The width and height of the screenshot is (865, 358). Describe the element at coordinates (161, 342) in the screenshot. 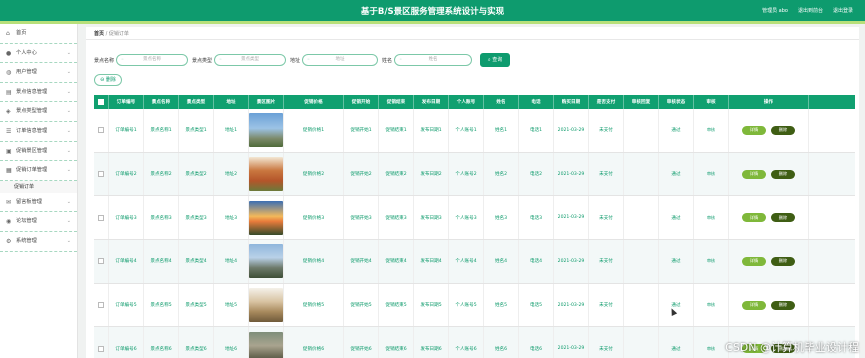

I see `cell-name: 景点名称6` at that location.